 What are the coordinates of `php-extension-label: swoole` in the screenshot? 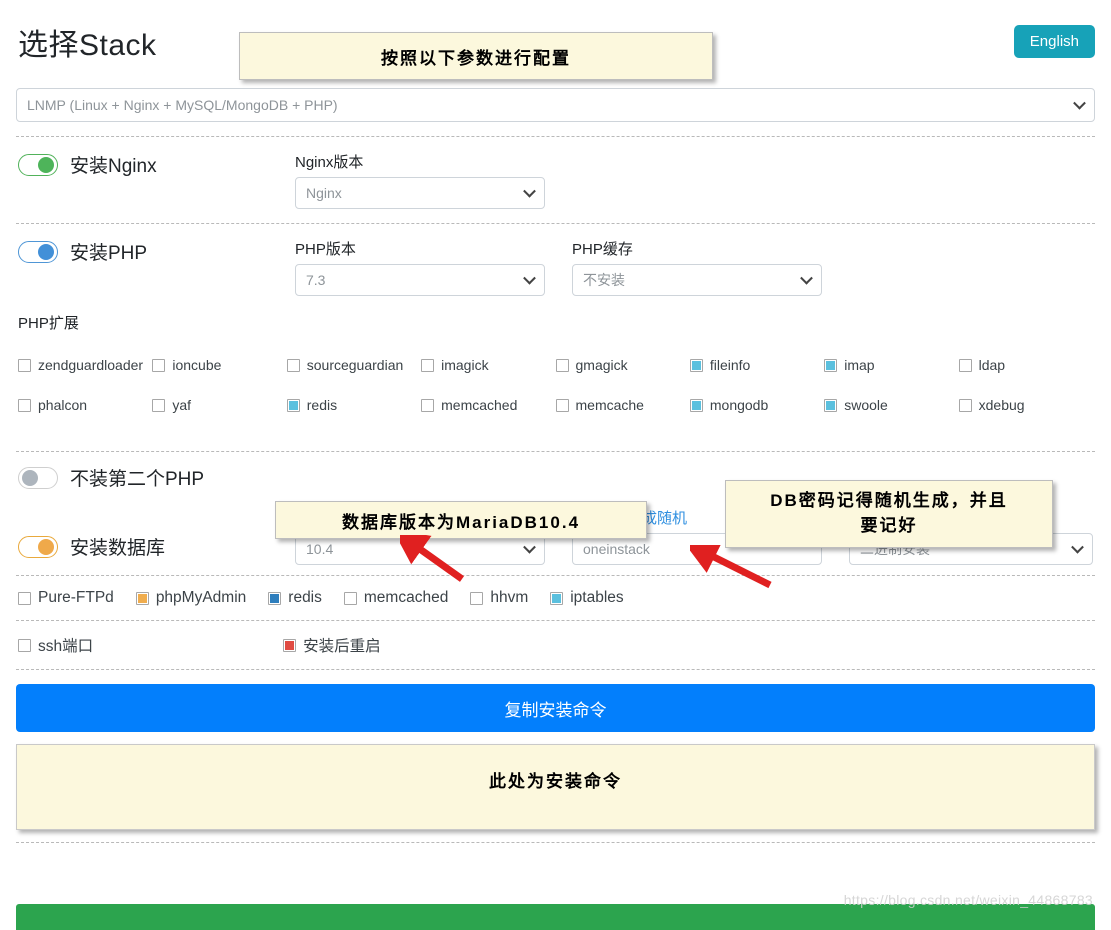 It's located at (866, 405).